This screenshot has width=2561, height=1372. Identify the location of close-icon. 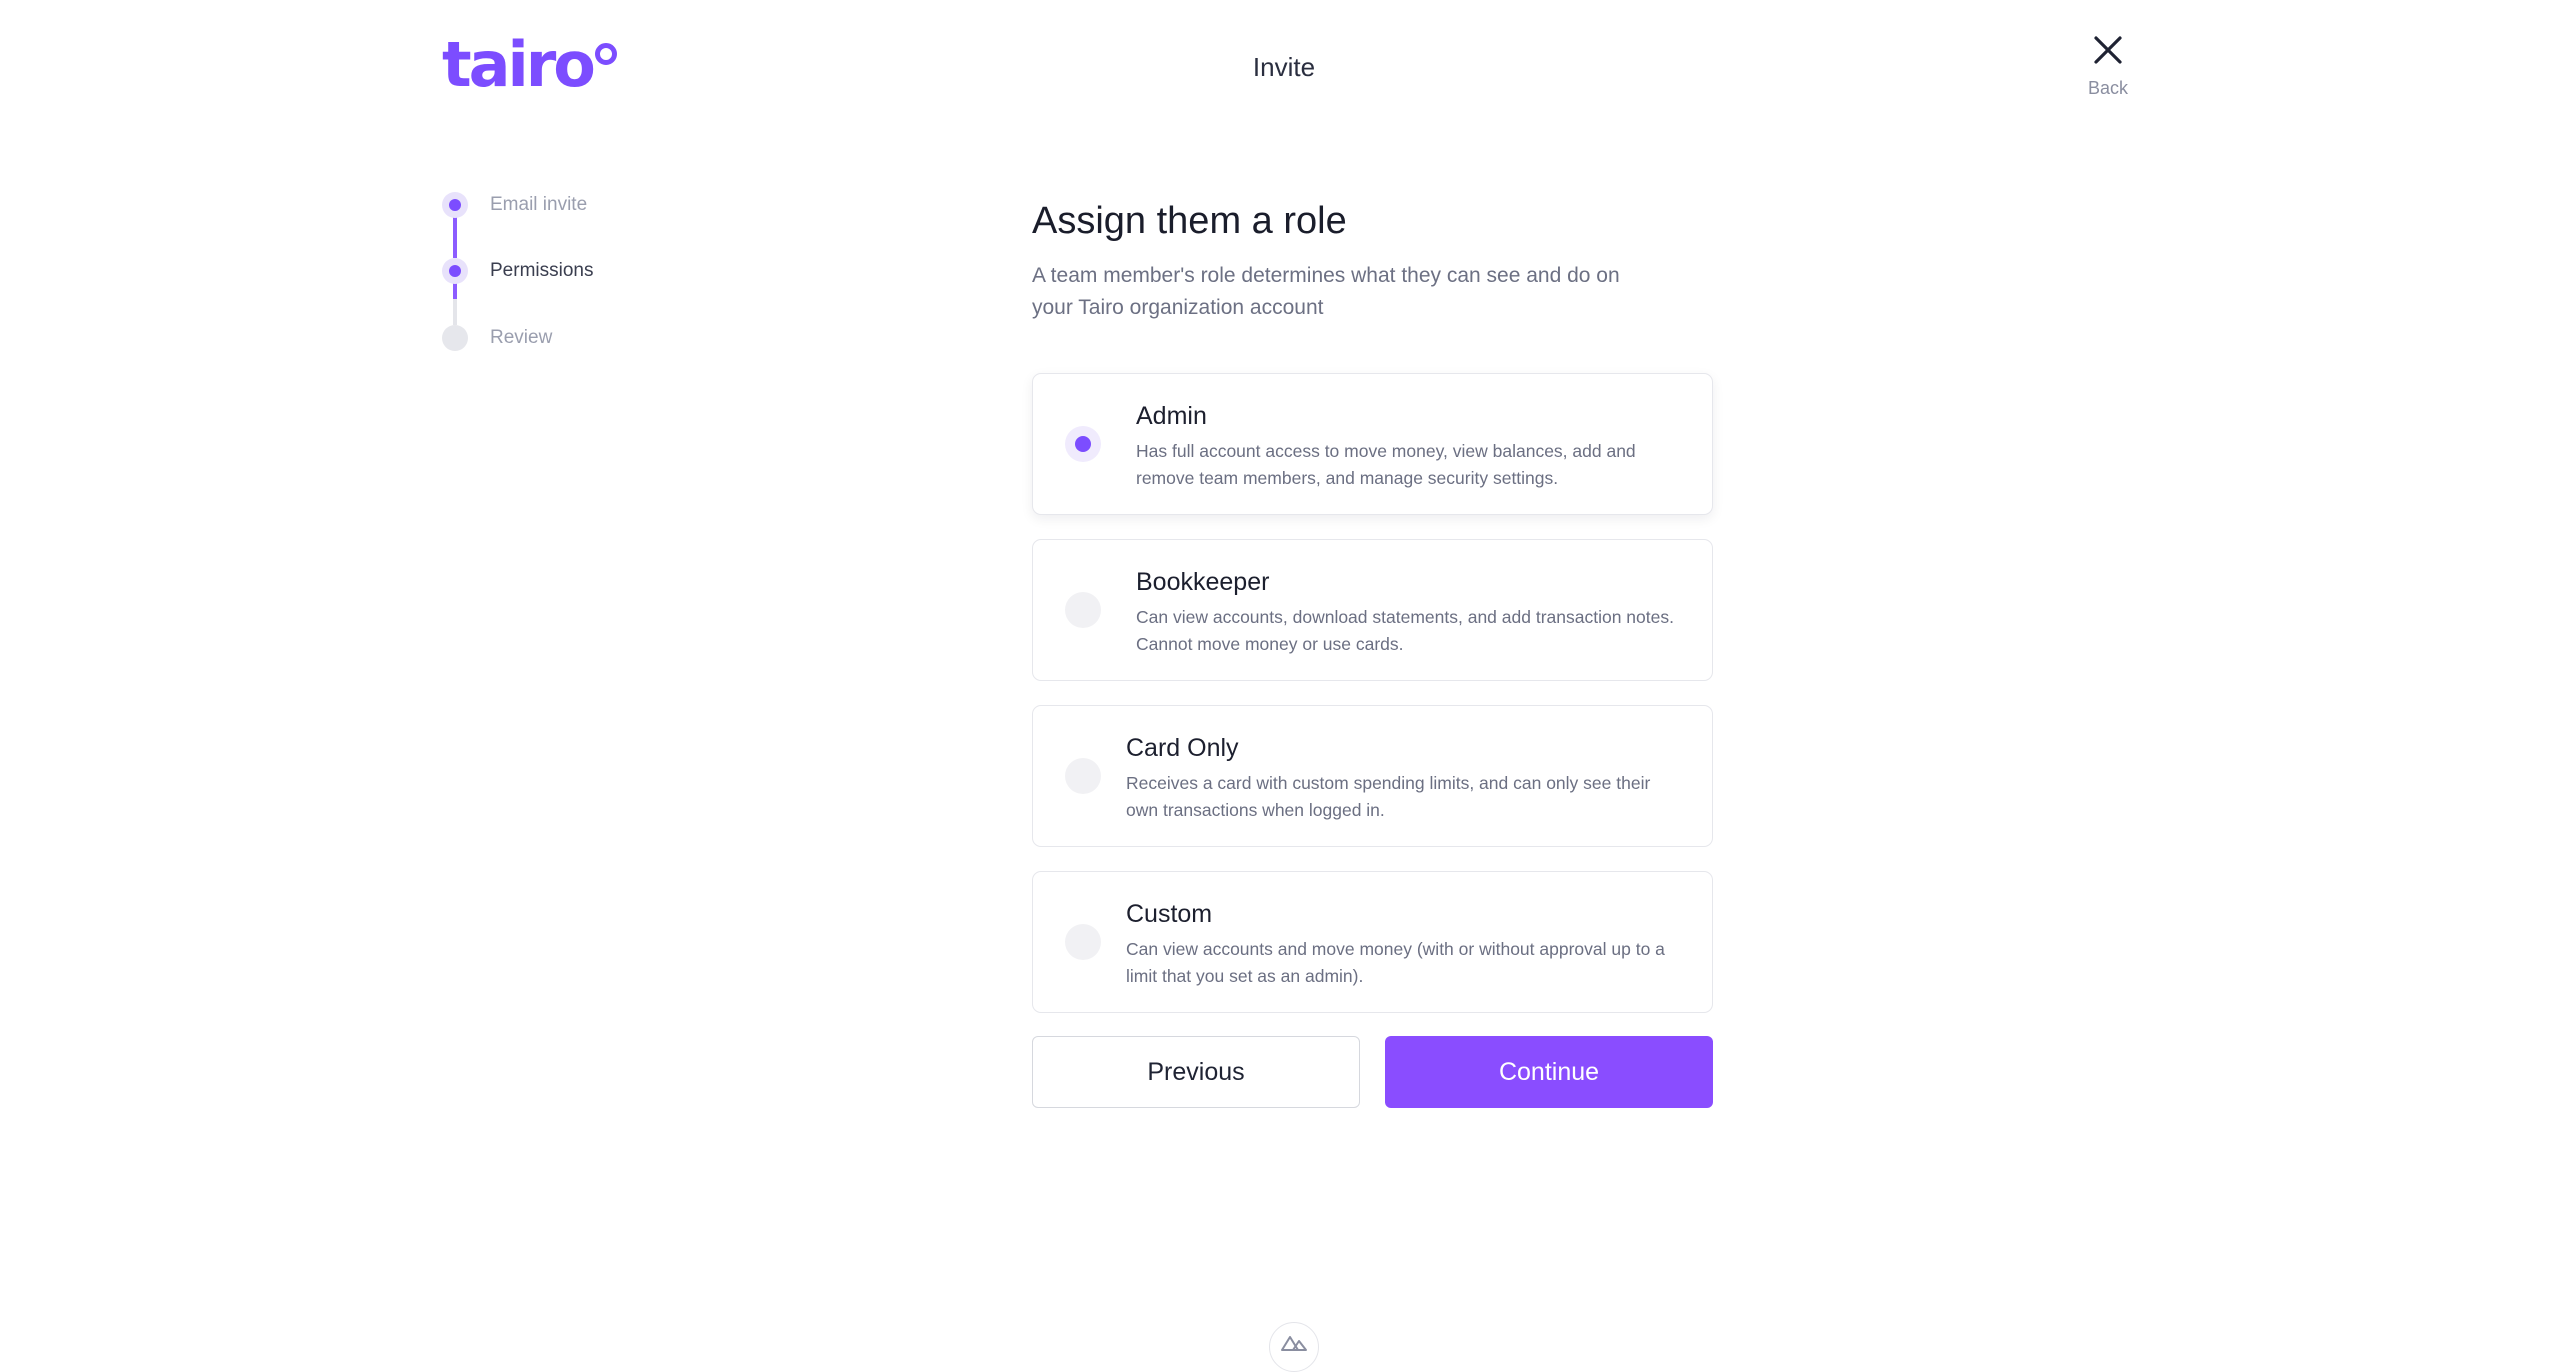
(2108, 50).